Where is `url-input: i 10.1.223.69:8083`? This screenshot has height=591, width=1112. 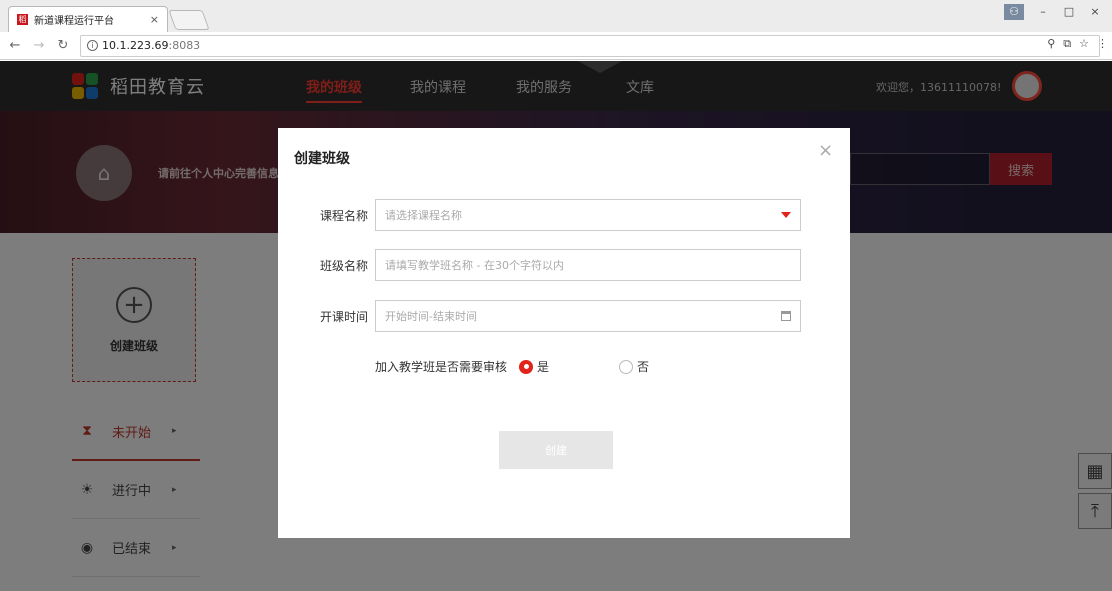
url-input: i 10.1.223.69:8083 is located at coordinates (590, 45).